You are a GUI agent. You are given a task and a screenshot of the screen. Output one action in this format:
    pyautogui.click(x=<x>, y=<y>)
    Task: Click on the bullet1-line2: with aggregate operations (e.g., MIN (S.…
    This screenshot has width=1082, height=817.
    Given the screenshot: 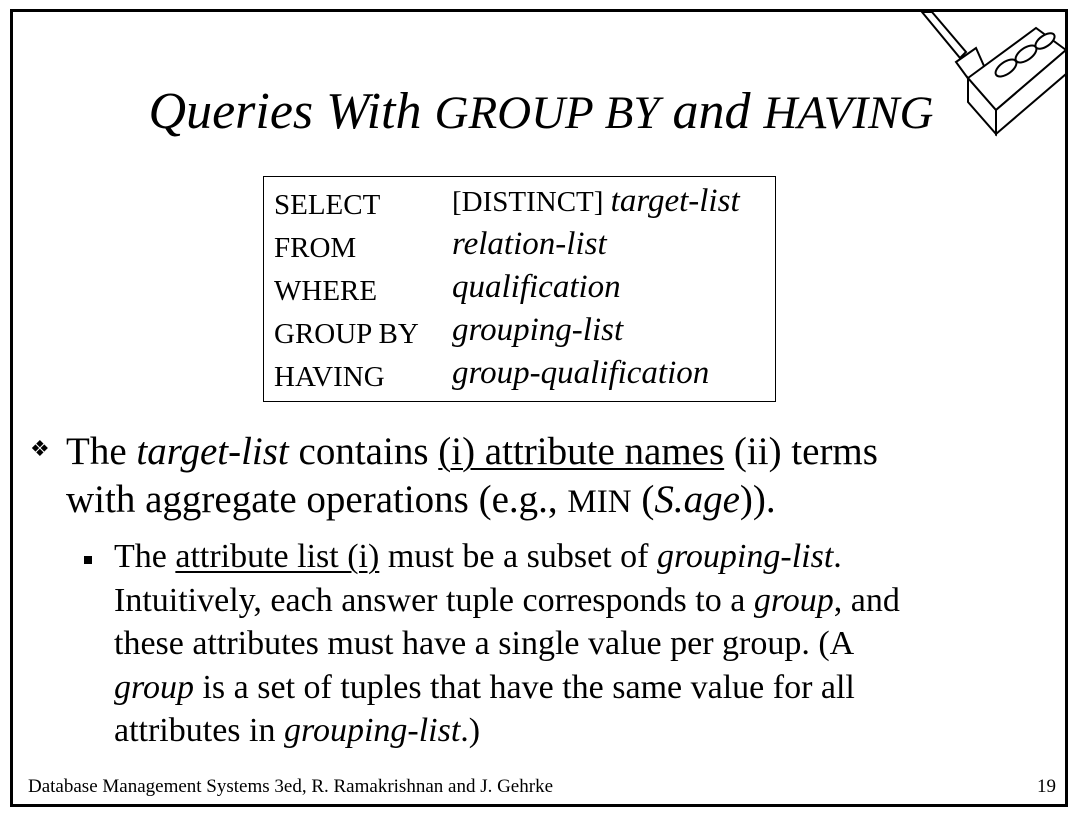 What is the action you would take?
    pyautogui.click(x=561, y=501)
    